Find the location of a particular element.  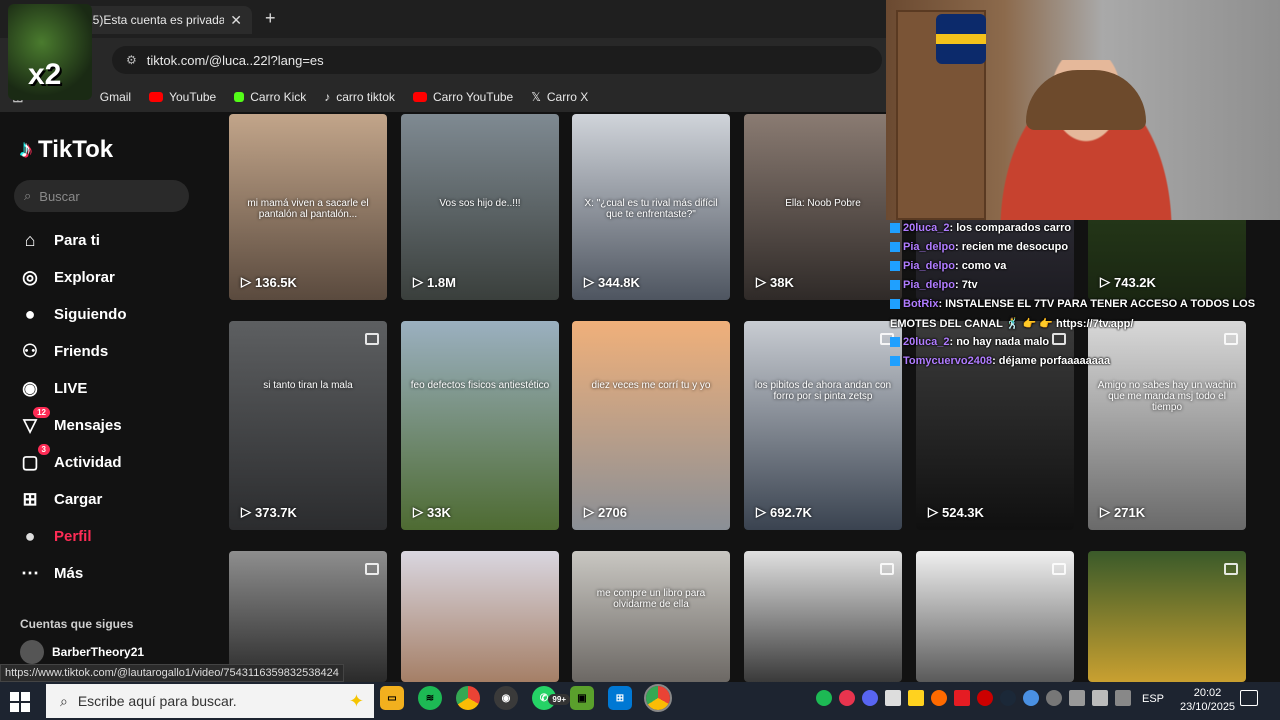

chrome-icon is located at coordinates (468, 698).